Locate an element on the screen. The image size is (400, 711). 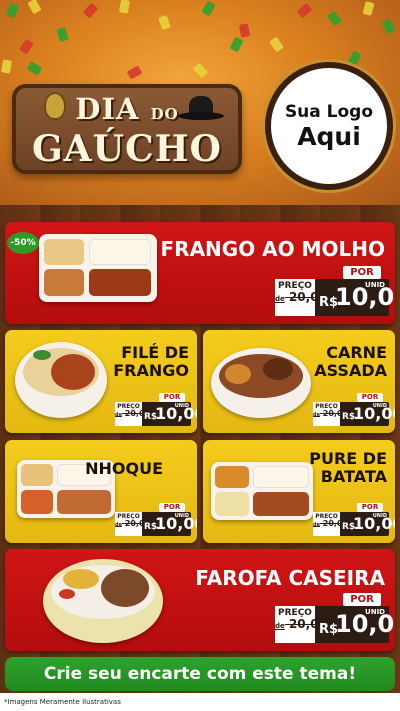
title-word-do: DO is located at coordinates (164, 114).